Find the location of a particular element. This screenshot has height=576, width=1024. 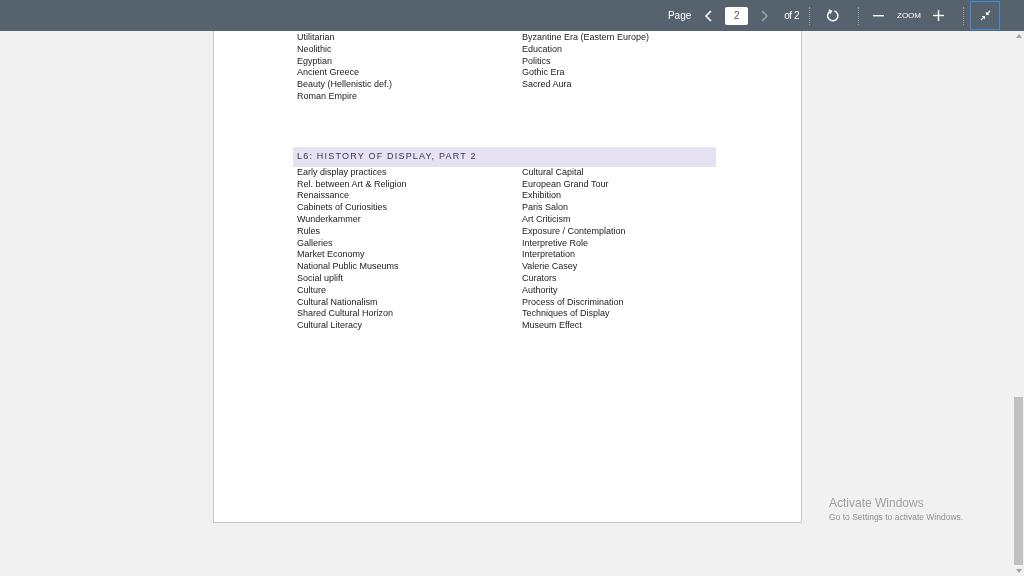

list-item: Wunderkammer is located at coordinates (329, 219).